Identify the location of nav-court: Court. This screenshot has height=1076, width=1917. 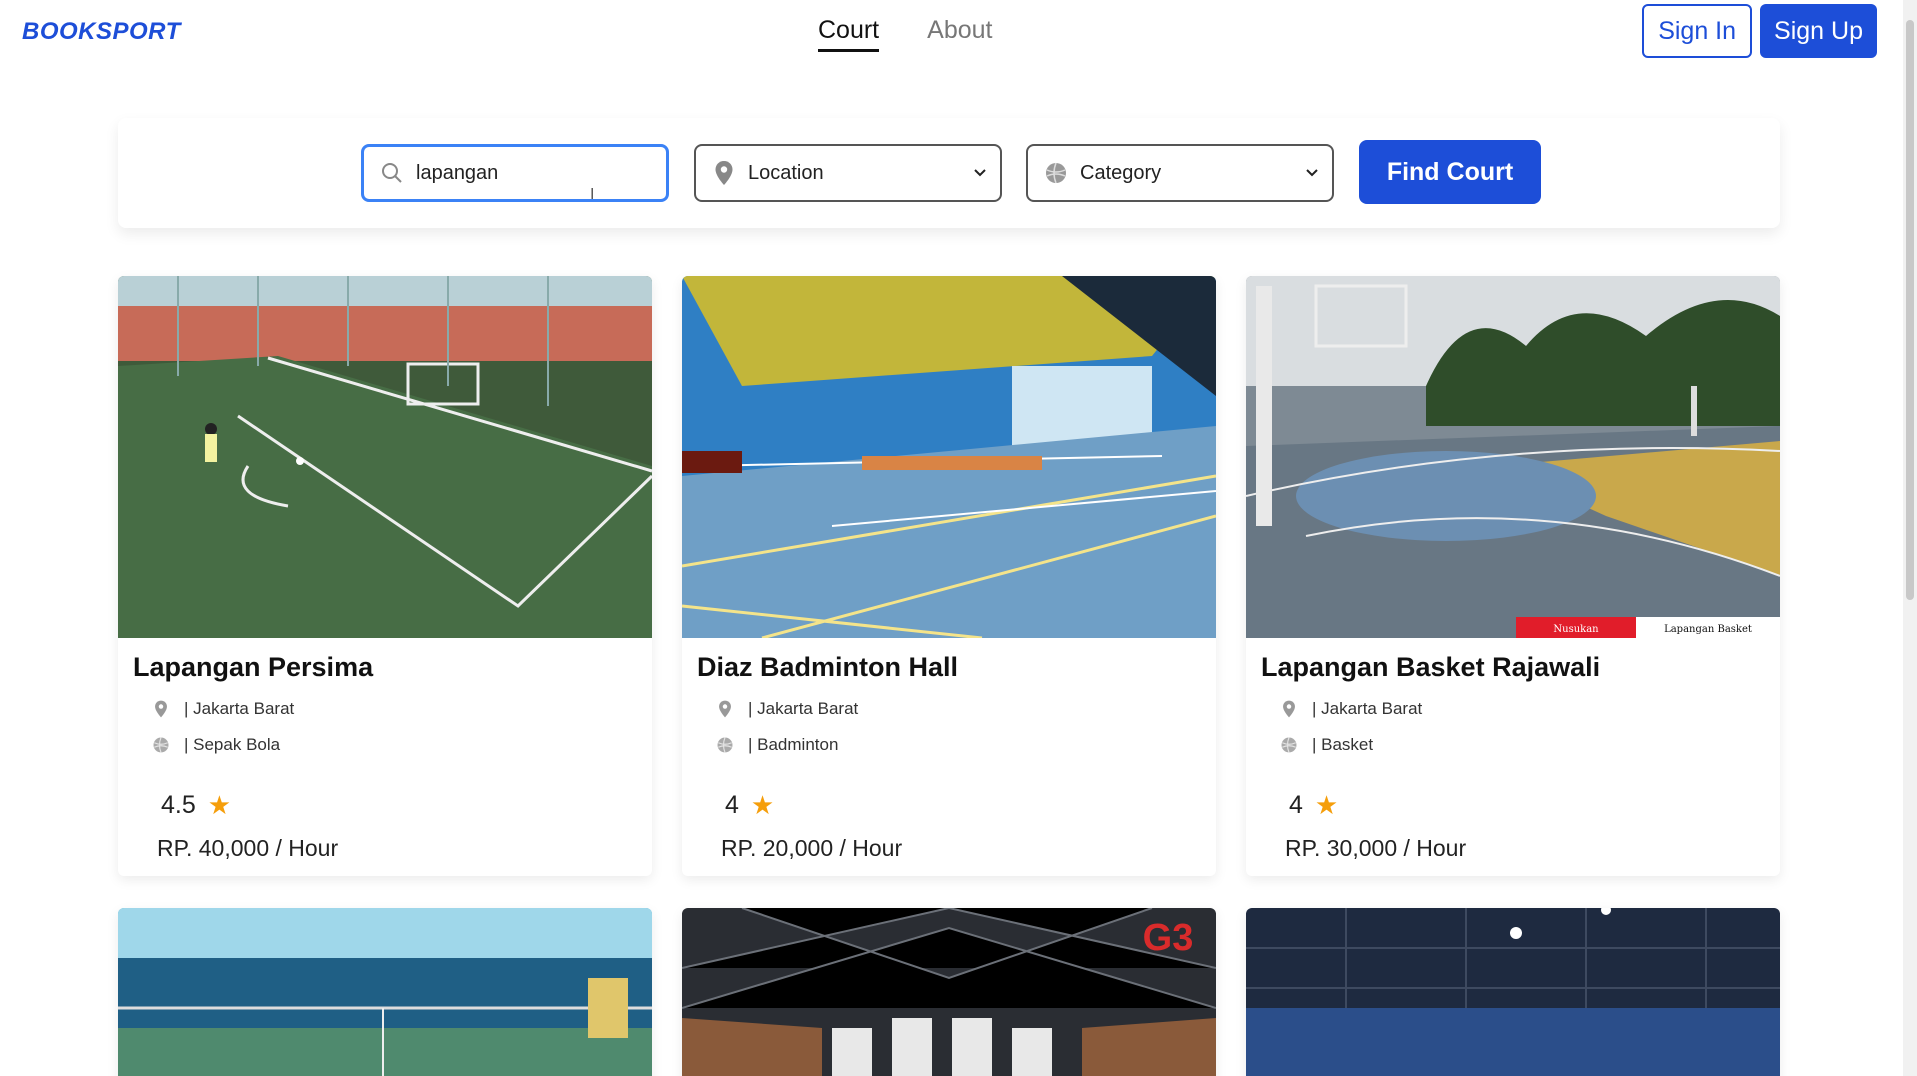
(849, 34).